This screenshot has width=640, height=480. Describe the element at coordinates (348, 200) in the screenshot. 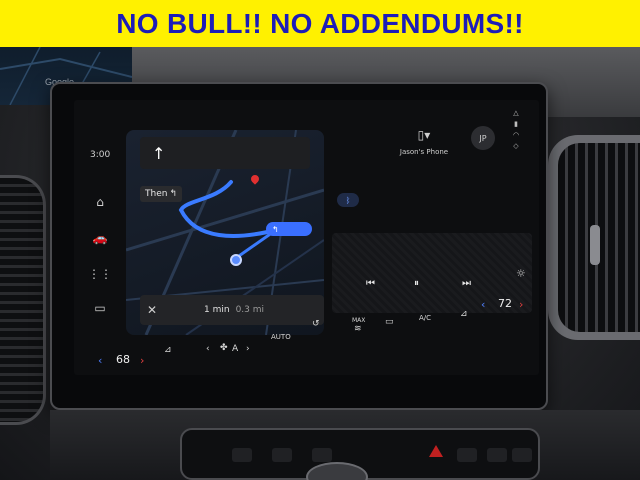

I see `bluetooth-icon: ᛒ` at that location.